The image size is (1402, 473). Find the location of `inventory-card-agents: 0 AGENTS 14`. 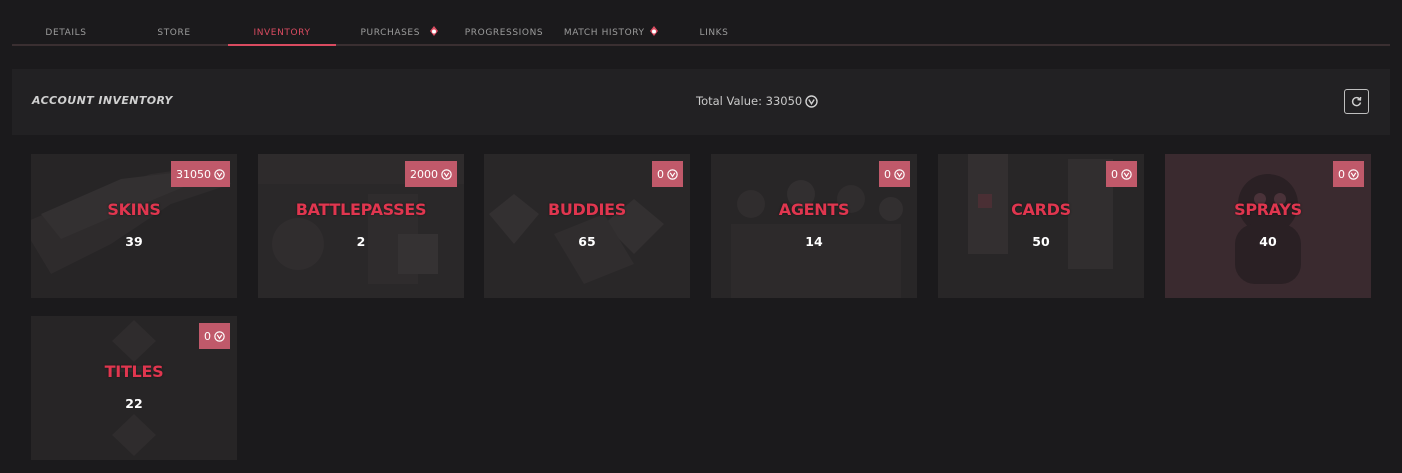

inventory-card-agents: 0 AGENTS 14 is located at coordinates (814, 226).